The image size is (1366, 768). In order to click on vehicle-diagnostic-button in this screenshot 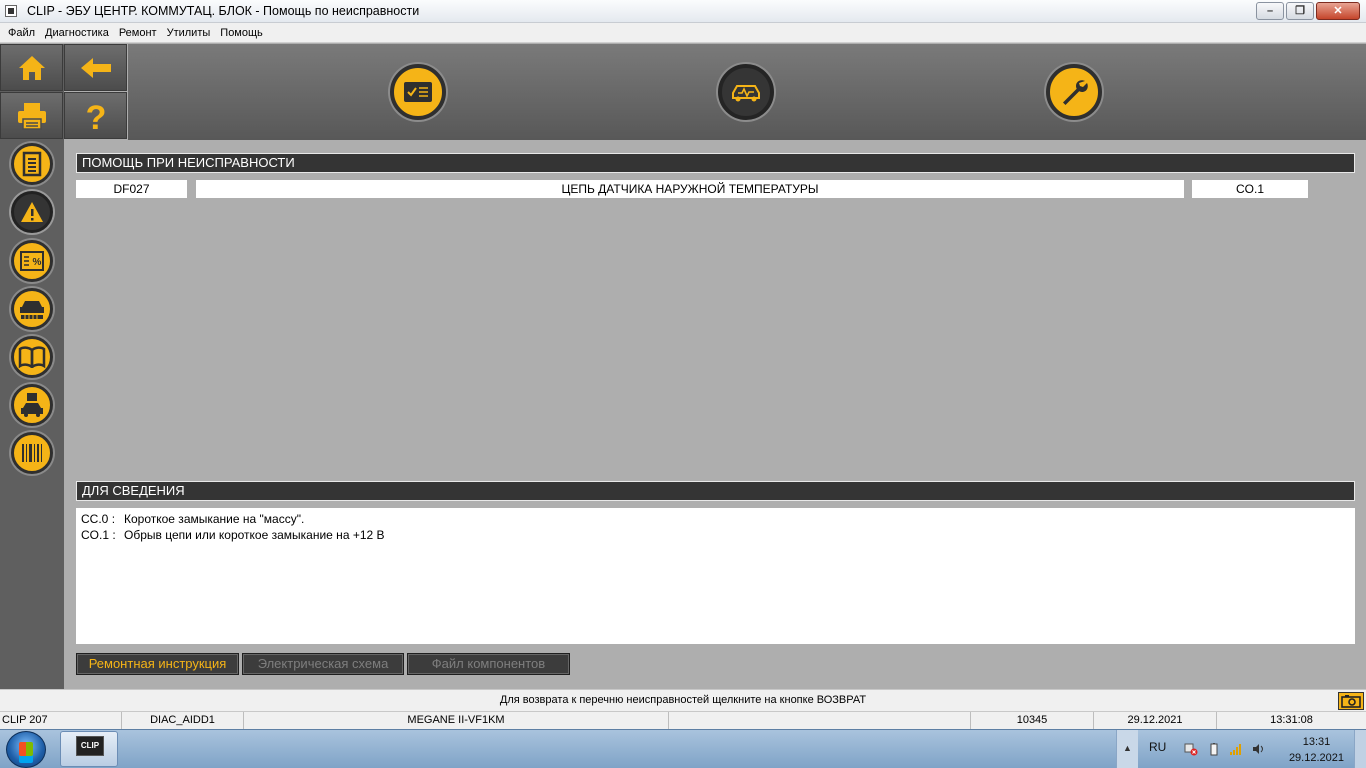, I will do `click(746, 92)`.